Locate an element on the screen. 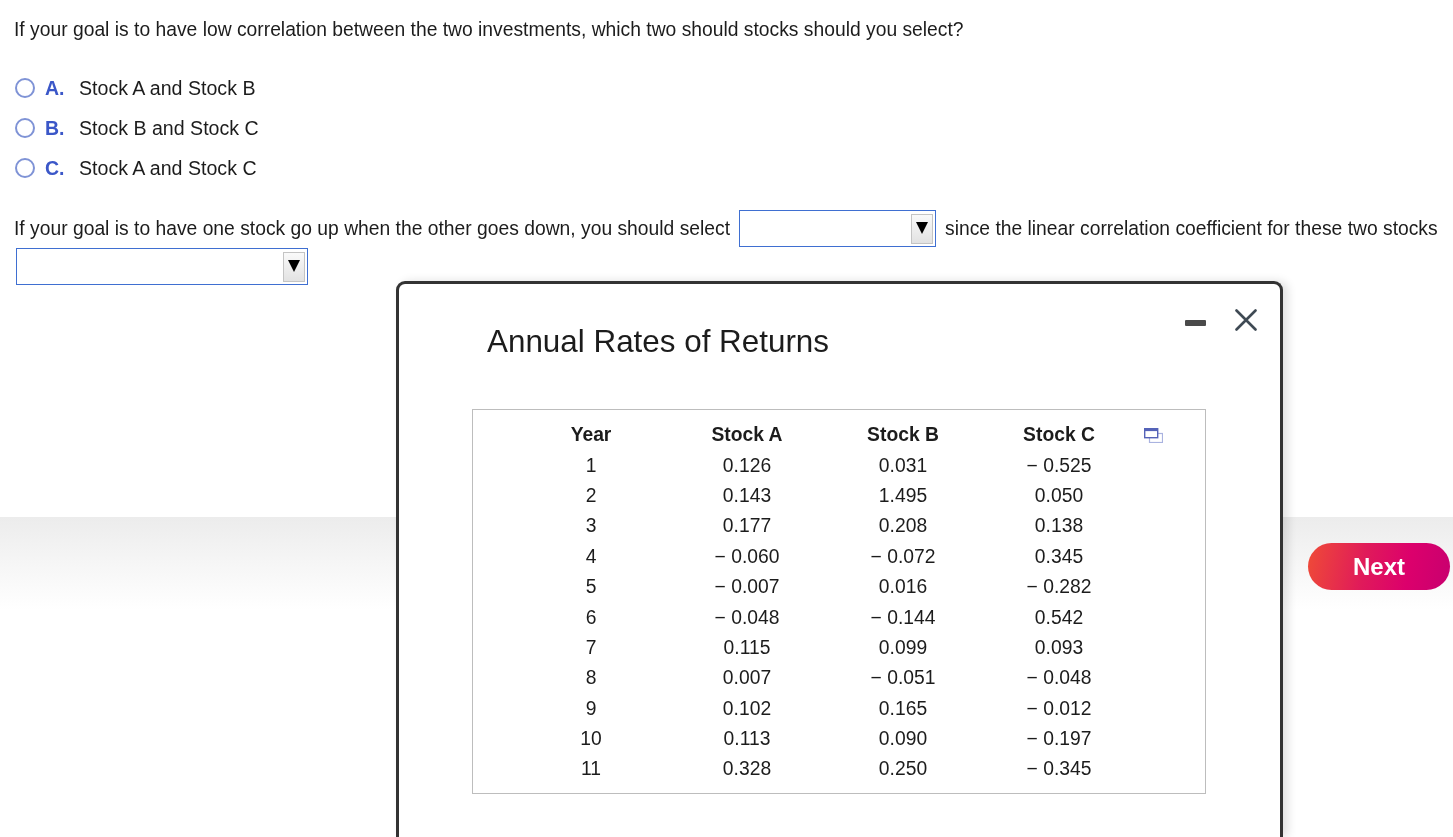  table-cell: 0.031 is located at coordinates (903, 465).